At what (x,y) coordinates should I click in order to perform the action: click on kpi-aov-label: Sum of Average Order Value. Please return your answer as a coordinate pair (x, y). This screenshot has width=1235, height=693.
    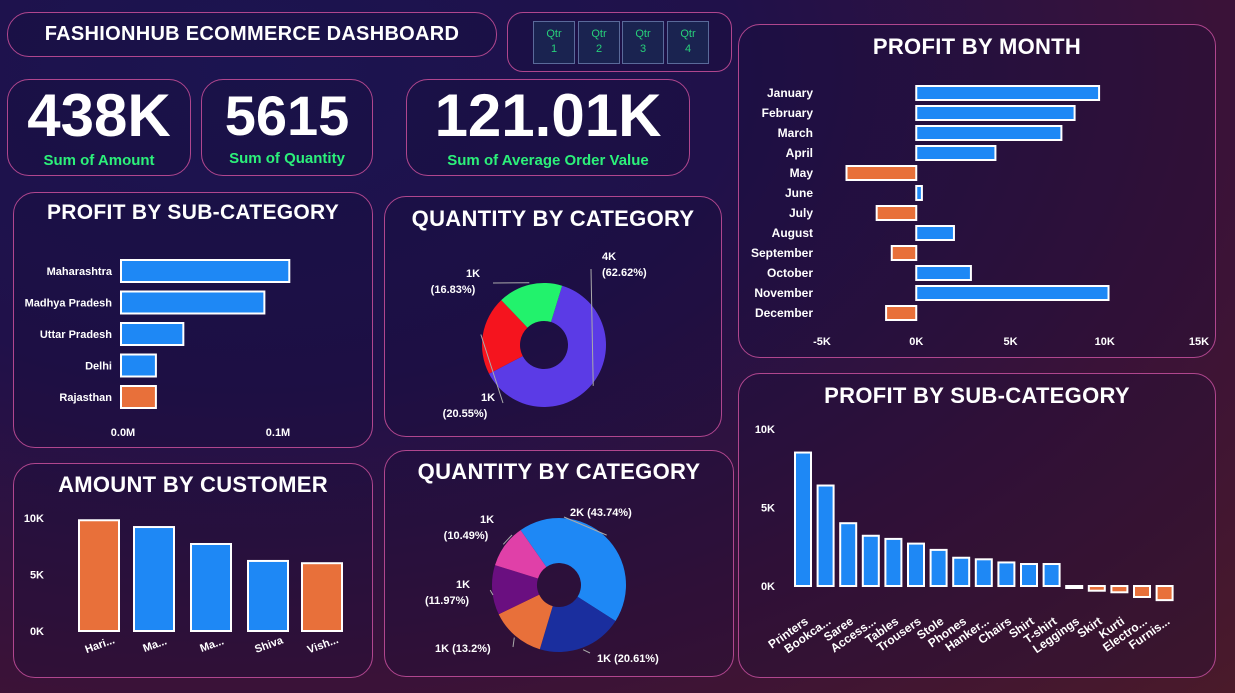
    Looking at the image, I should click on (548, 160).